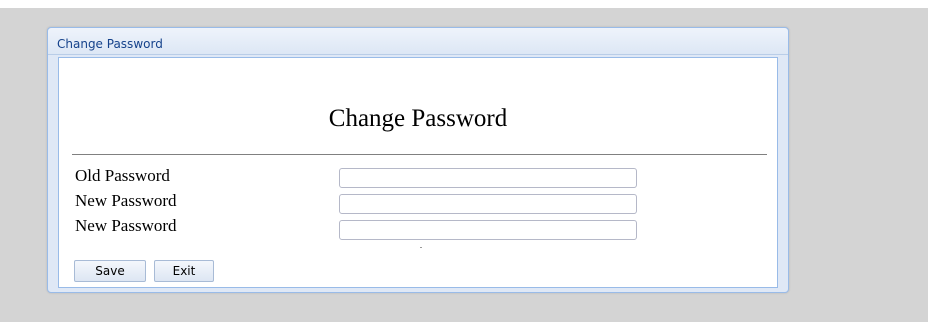  I want to click on new-password-label: New Password, so click(126, 200).